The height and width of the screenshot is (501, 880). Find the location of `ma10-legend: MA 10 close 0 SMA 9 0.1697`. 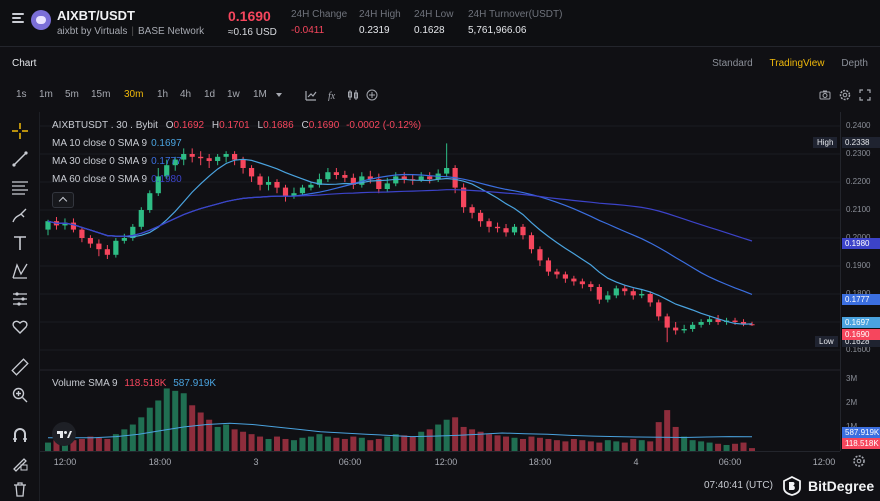

ma10-legend: MA 10 close 0 SMA 9 0.1697 is located at coordinates (117, 143).